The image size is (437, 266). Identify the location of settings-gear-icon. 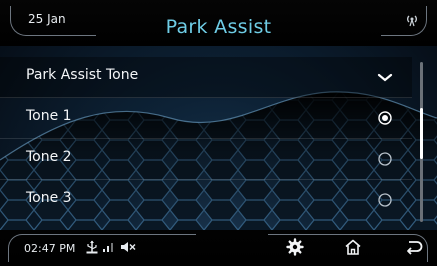
(295, 247).